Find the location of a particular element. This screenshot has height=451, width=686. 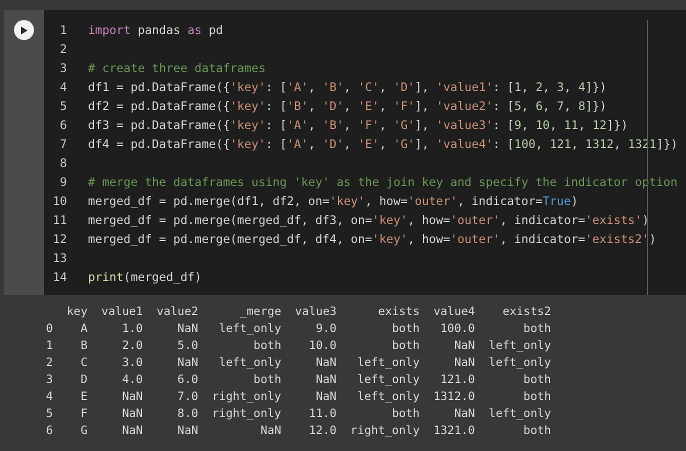

table-cell-text: 12.0 is located at coordinates (322, 430).